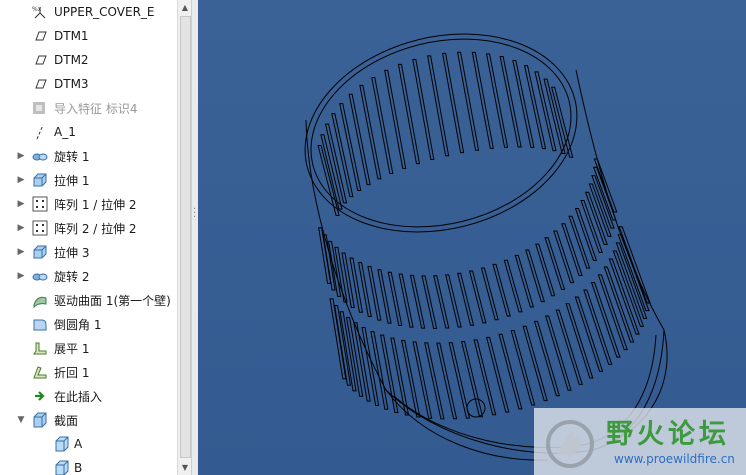 Image resolution: width=746 pixels, height=475 pixels. I want to click on tree-item: ▶ 拉伸 1, so click(88, 180).